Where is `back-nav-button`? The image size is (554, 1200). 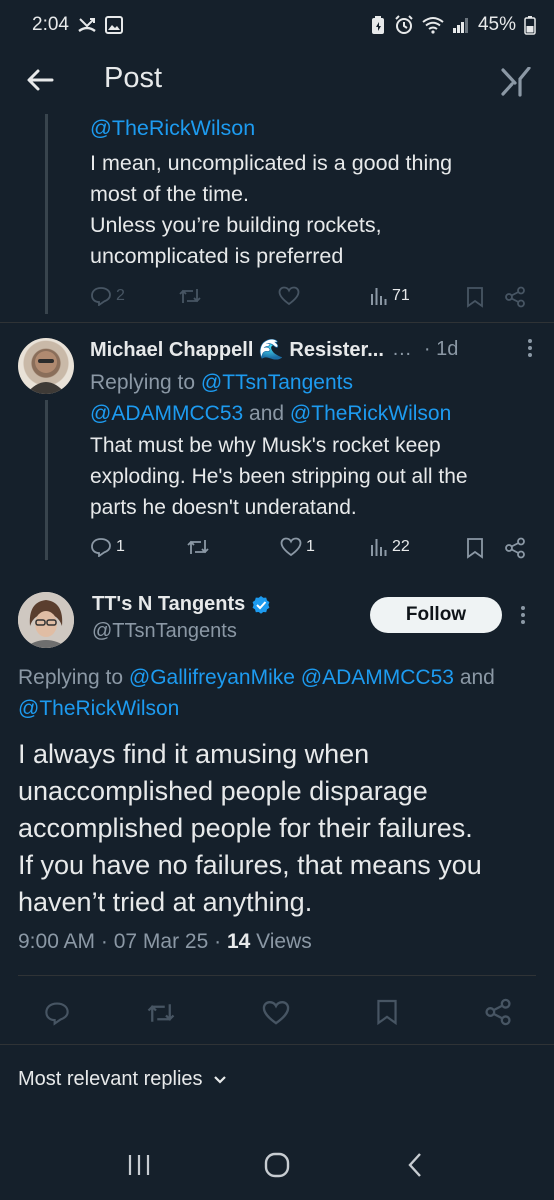
back-nav-button is located at coordinates (415, 1165).